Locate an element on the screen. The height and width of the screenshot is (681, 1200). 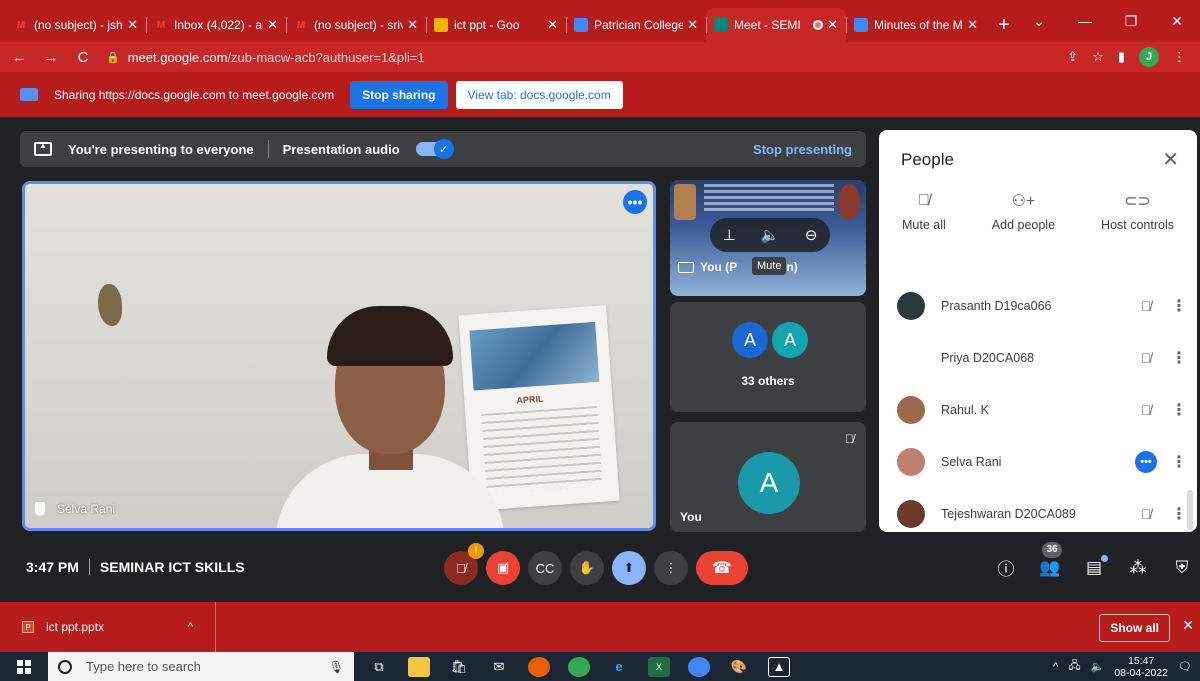
browser-tab: Minutes of the M ✕ is located at coordinates (916, 25).